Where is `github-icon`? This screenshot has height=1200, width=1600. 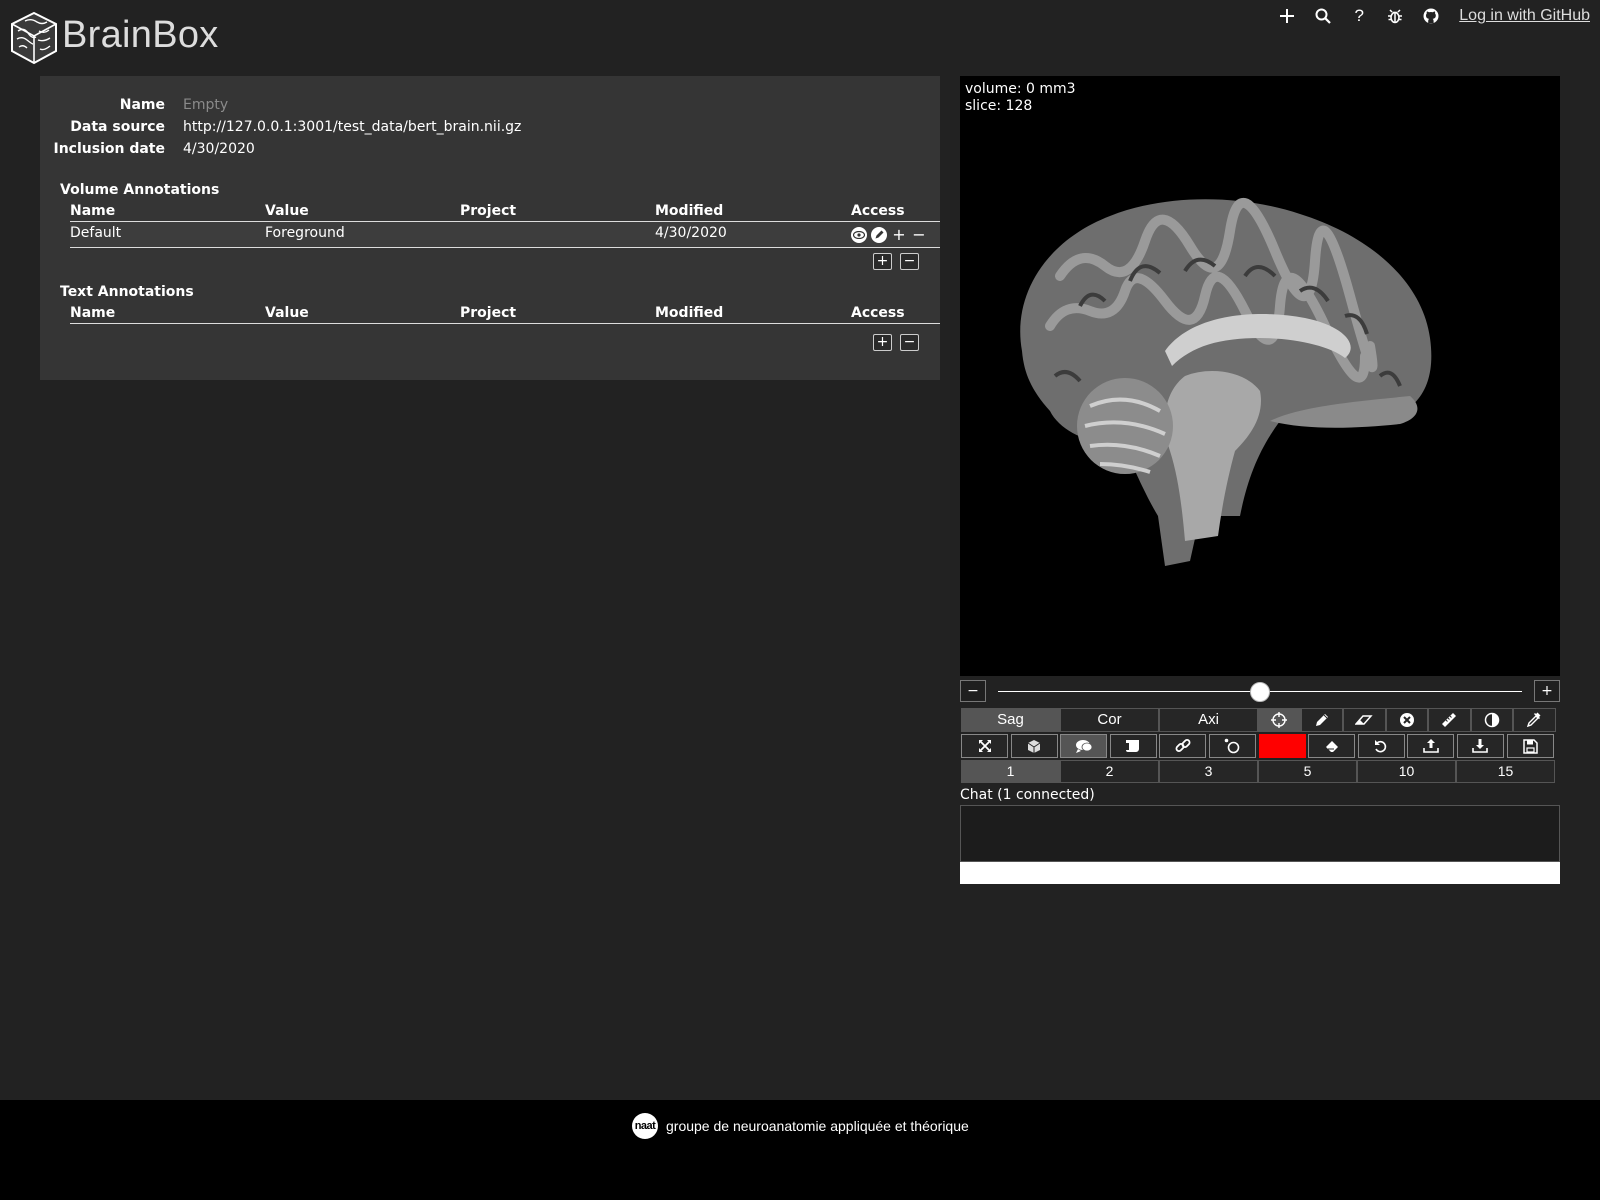
github-icon is located at coordinates (1431, 16).